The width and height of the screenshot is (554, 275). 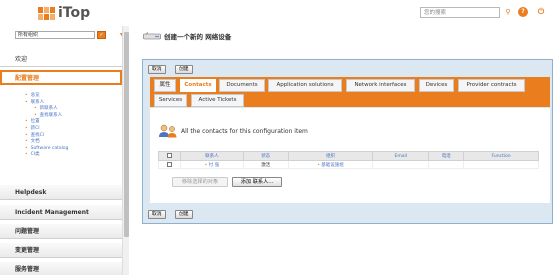 I want to click on col-contact: 联系人, so click(x=211, y=156).